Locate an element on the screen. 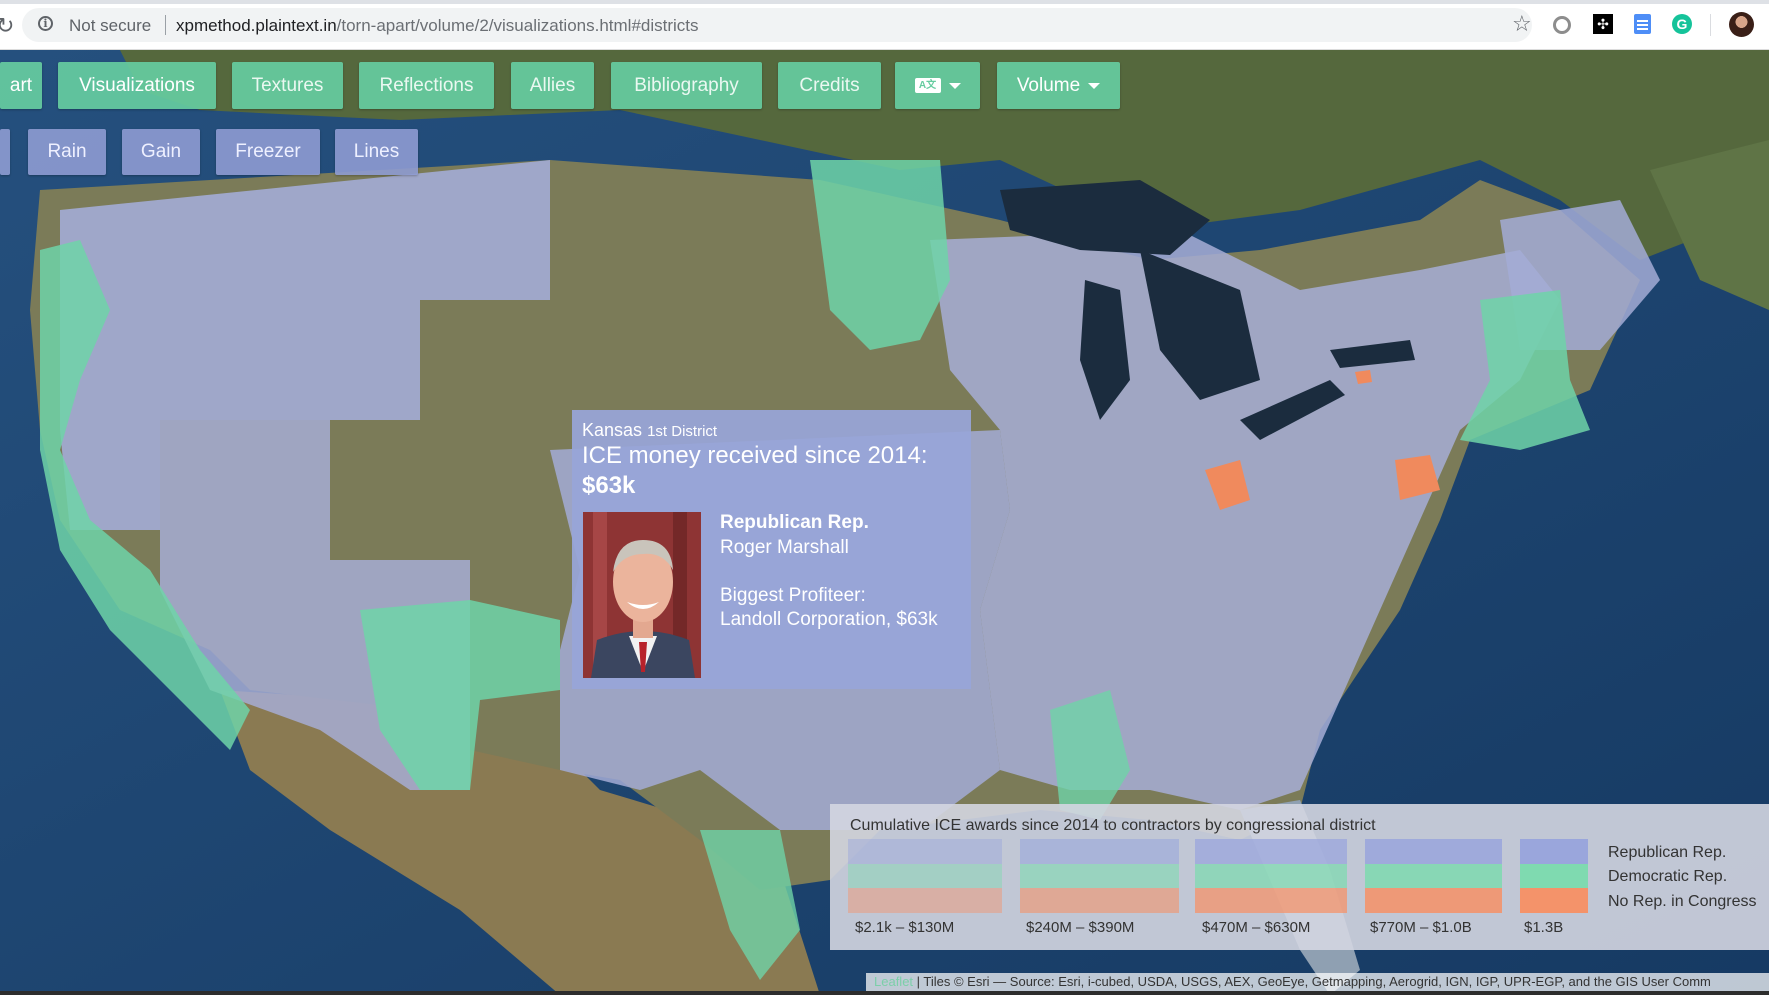  legend-key-democratic: Democratic Rep. is located at coordinates (1668, 876).